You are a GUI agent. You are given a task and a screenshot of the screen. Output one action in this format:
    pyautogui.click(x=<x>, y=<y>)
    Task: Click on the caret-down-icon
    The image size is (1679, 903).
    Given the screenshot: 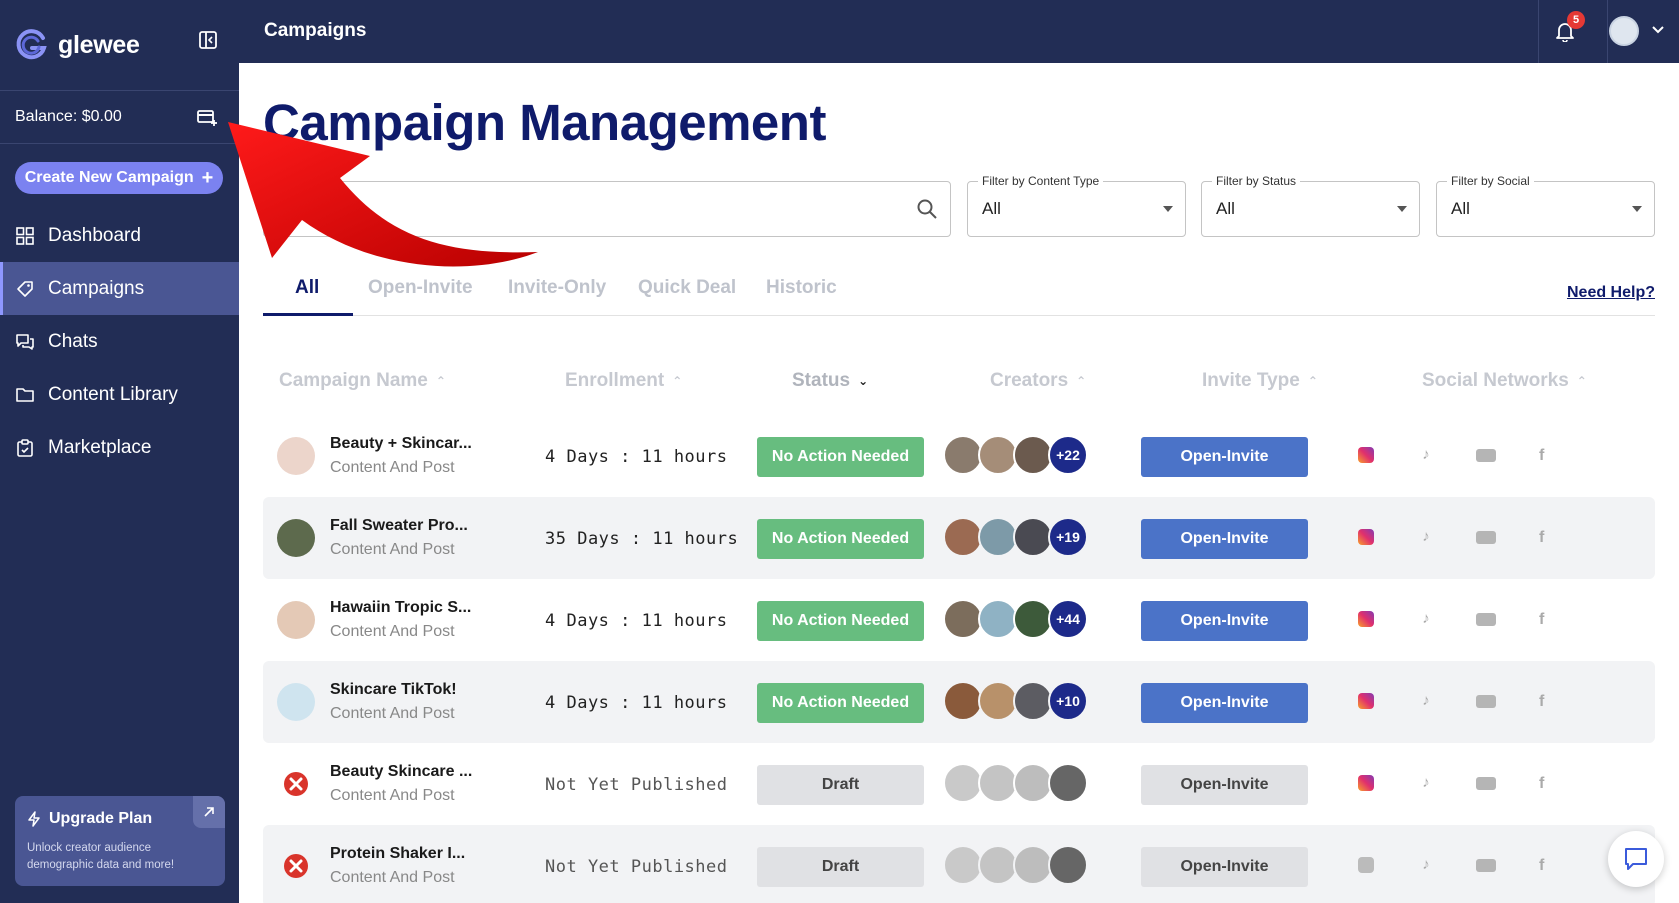 What is the action you would take?
    pyautogui.click(x=1402, y=209)
    